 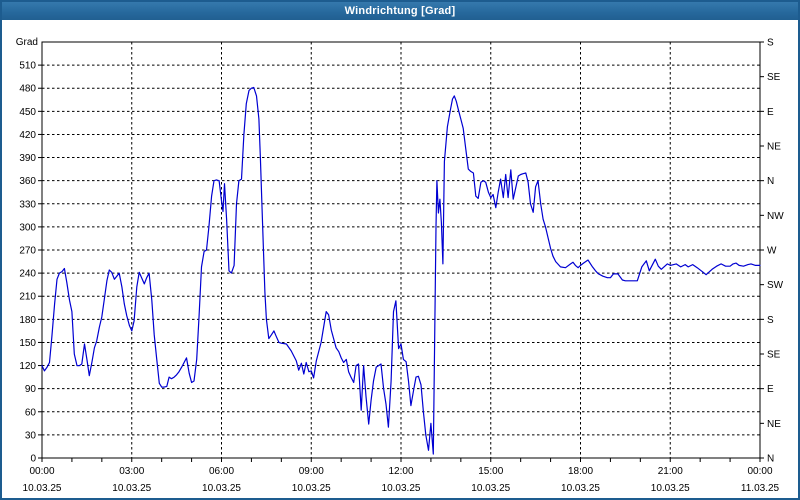 What do you see at coordinates (27, 251) in the screenshot?
I see `y-tick-label: 270` at bounding box center [27, 251].